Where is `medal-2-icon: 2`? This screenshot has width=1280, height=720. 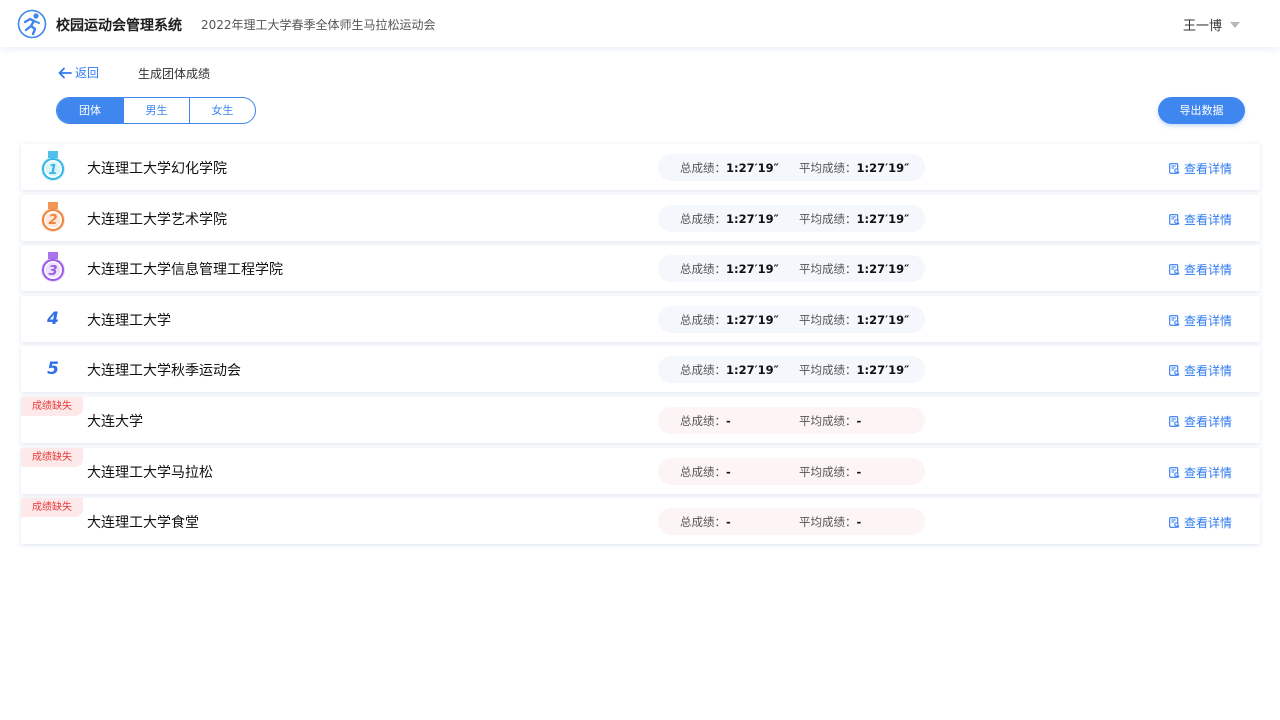
medal-2-icon: 2 is located at coordinates (53, 217).